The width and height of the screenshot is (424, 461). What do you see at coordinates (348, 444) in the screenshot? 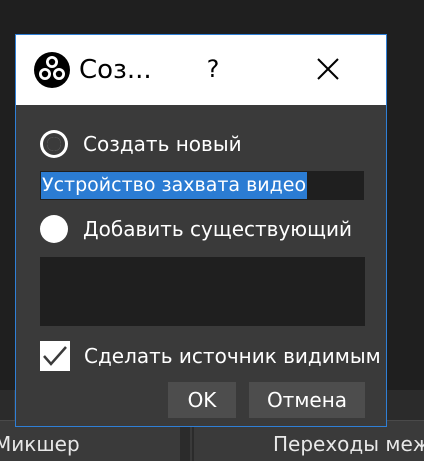
I see `transitions-dock-label: Переходы меж` at bounding box center [348, 444].